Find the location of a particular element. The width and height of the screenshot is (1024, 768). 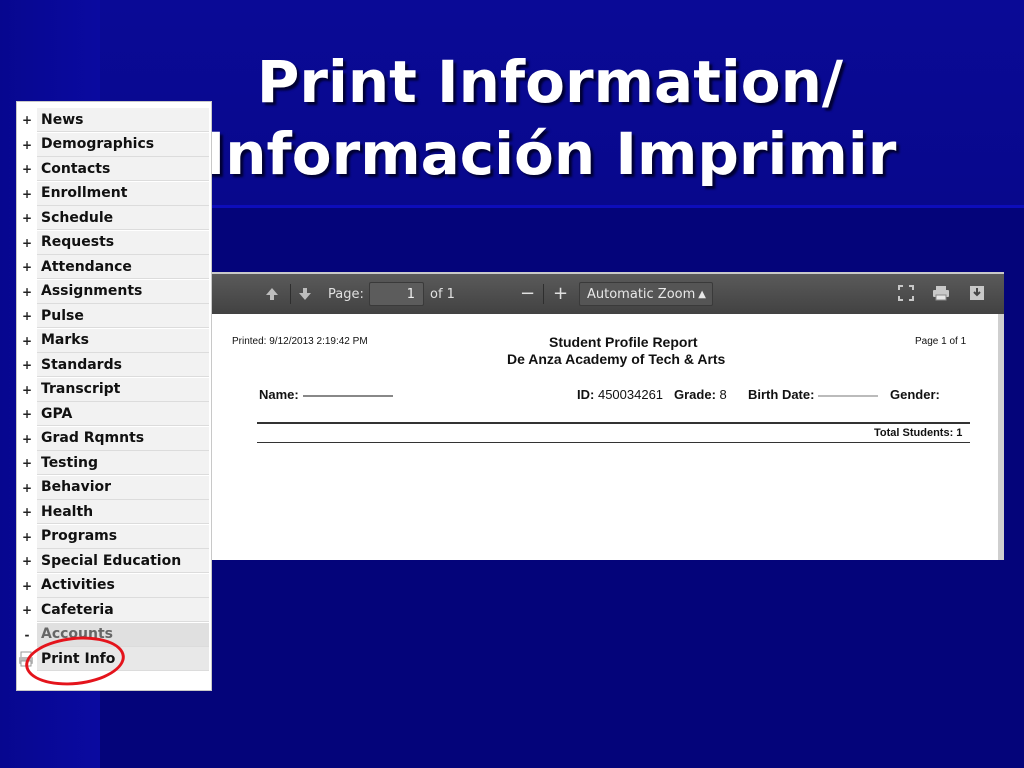

sidebar-item-marks: + Marks is located at coordinates (114, 341).